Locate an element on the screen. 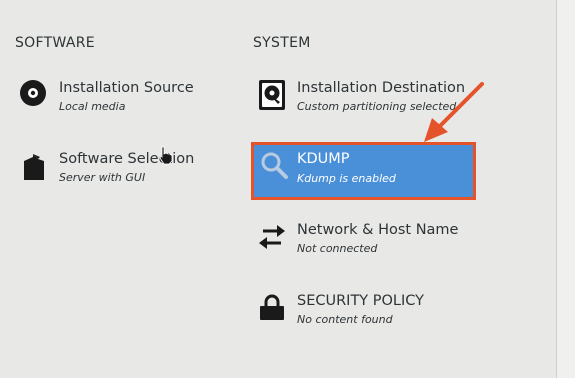 The image size is (575, 378). spoke-software-selection: Software Selection Server with GUI is located at coordinates (119, 171).